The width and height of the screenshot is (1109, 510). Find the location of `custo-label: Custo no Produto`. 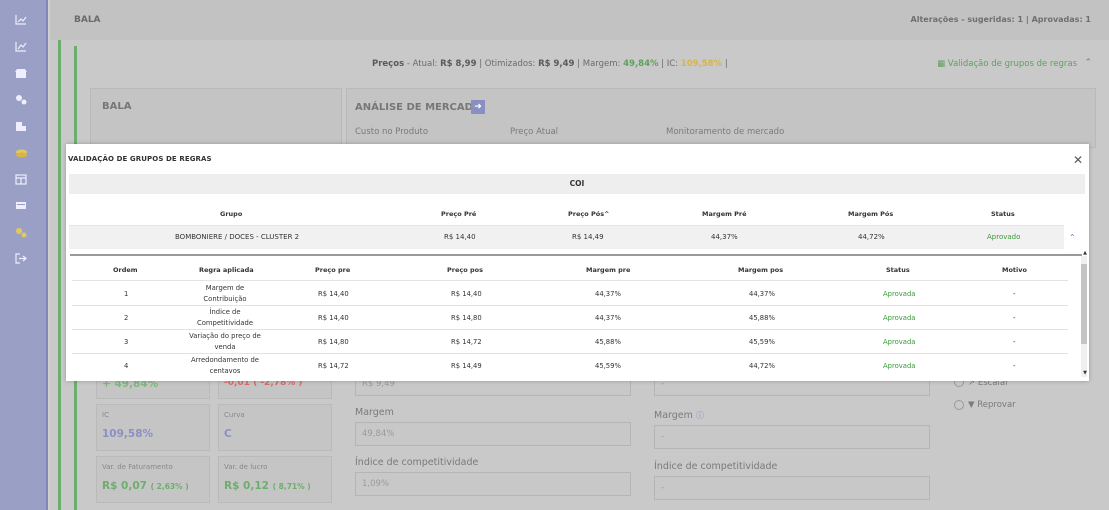

custo-label: Custo no Produto is located at coordinates (392, 132).